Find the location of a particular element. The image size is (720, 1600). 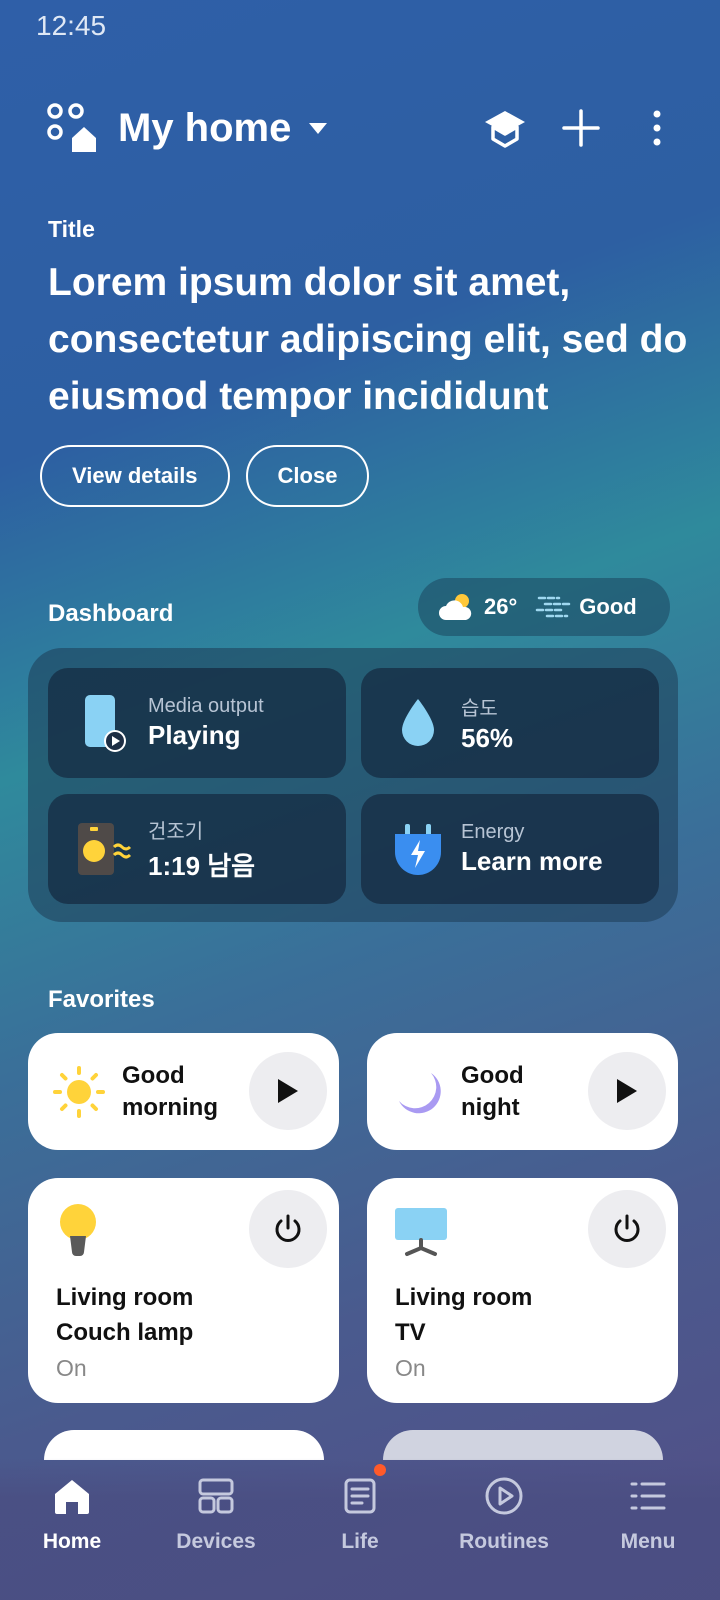

chevron-down-icon is located at coordinates (318, 128).